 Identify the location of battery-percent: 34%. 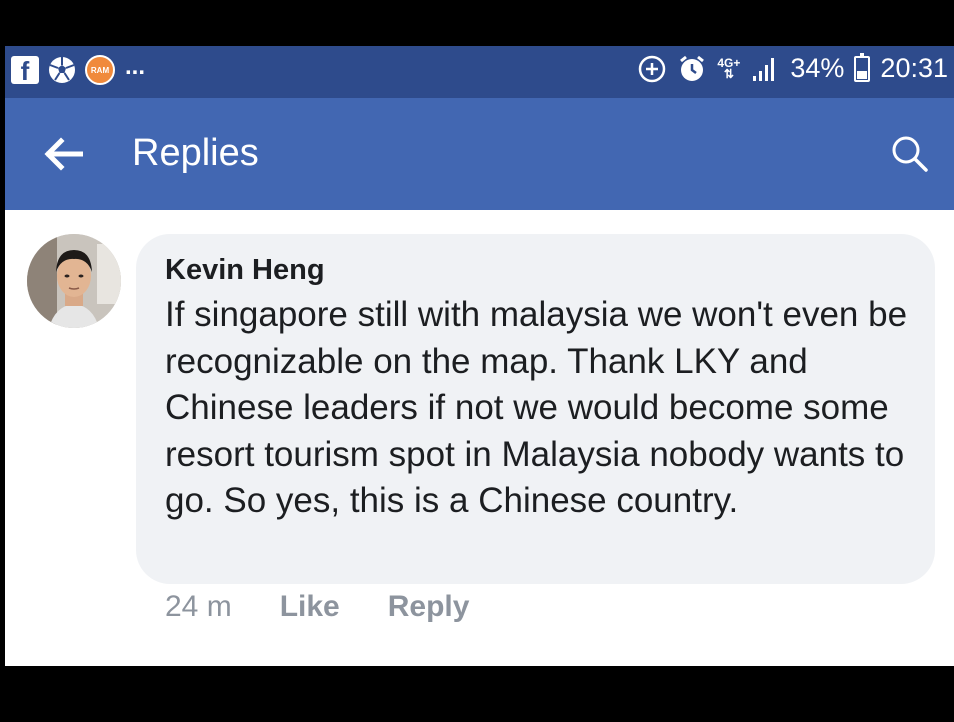
(817, 68).